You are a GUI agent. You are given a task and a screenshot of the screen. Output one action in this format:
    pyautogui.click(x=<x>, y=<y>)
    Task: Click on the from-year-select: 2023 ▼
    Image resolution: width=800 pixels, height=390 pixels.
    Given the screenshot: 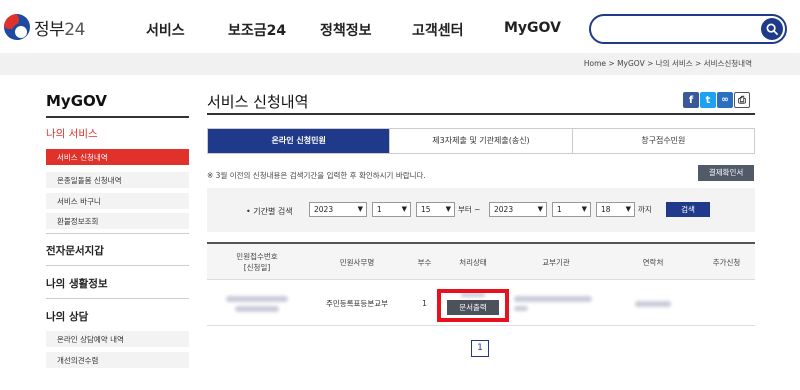 What is the action you would take?
    pyautogui.click(x=338, y=209)
    